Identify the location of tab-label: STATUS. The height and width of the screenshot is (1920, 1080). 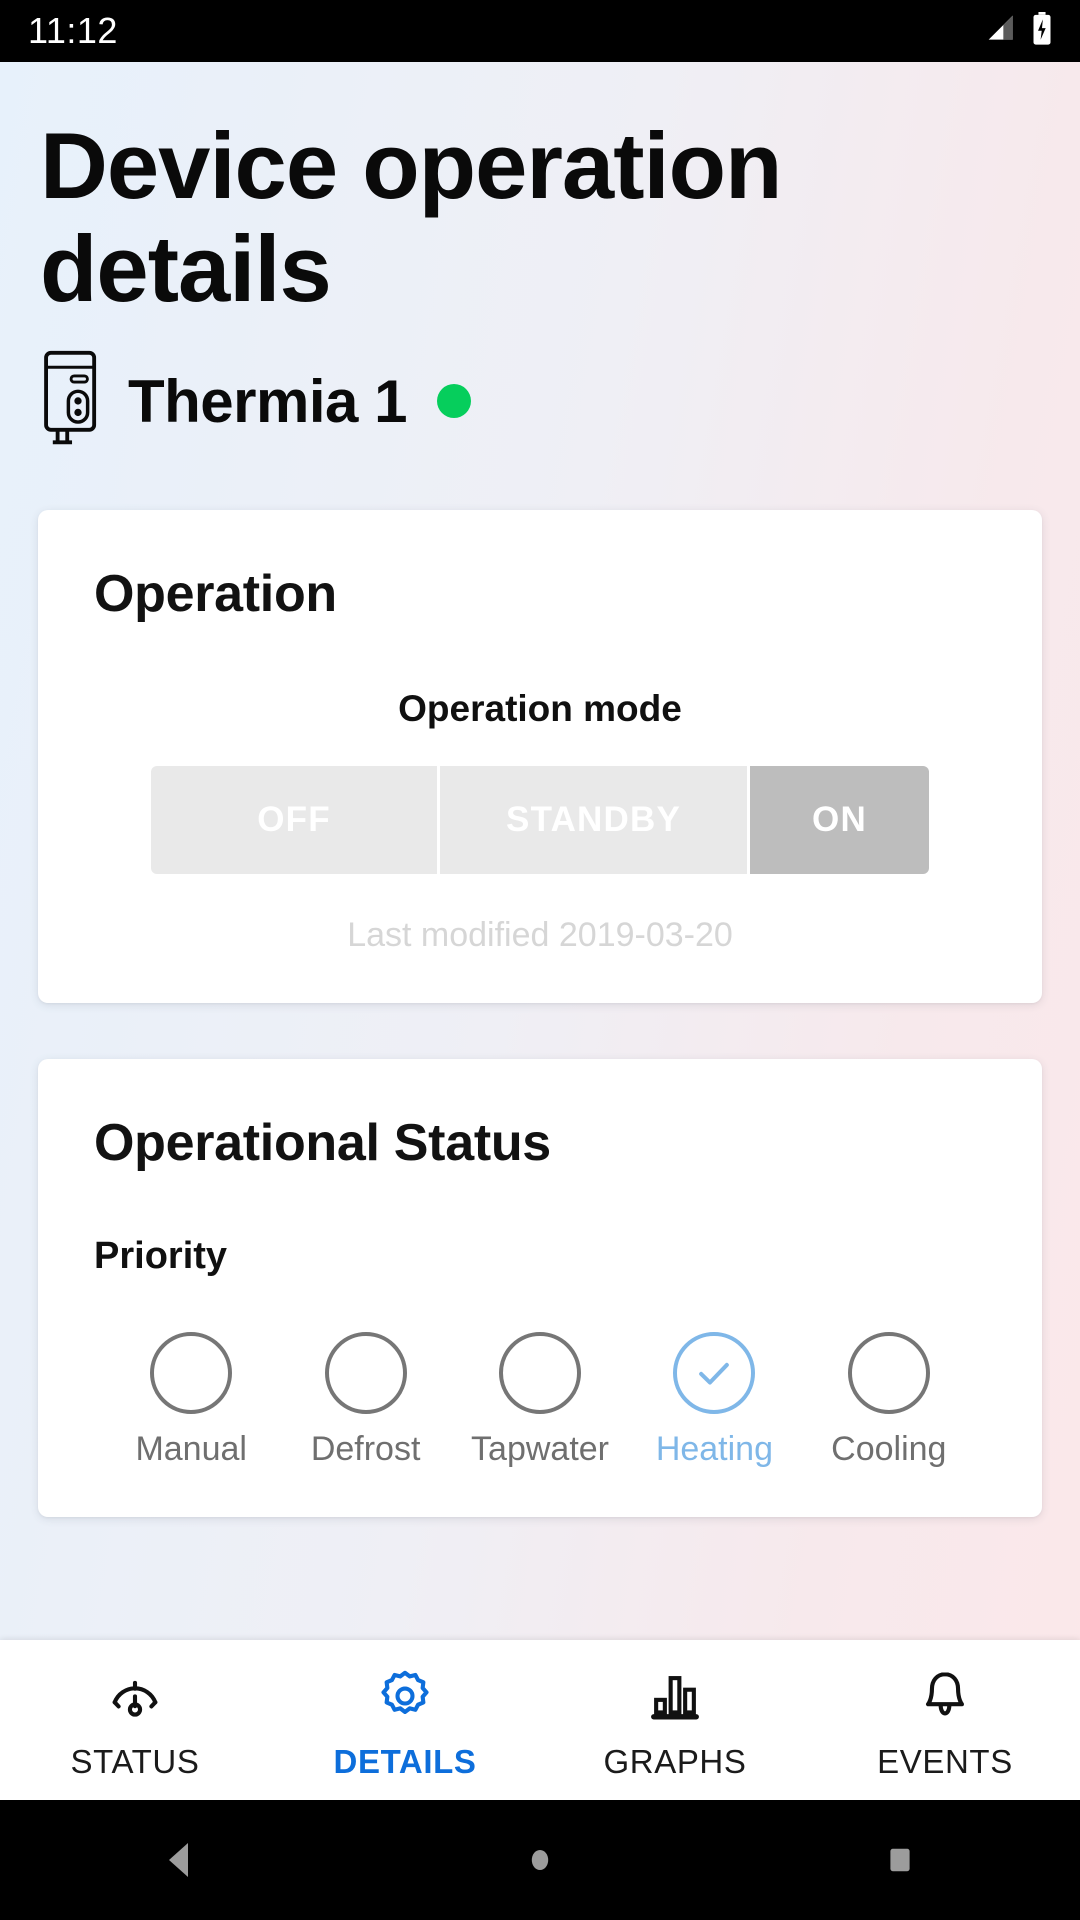
(135, 1761).